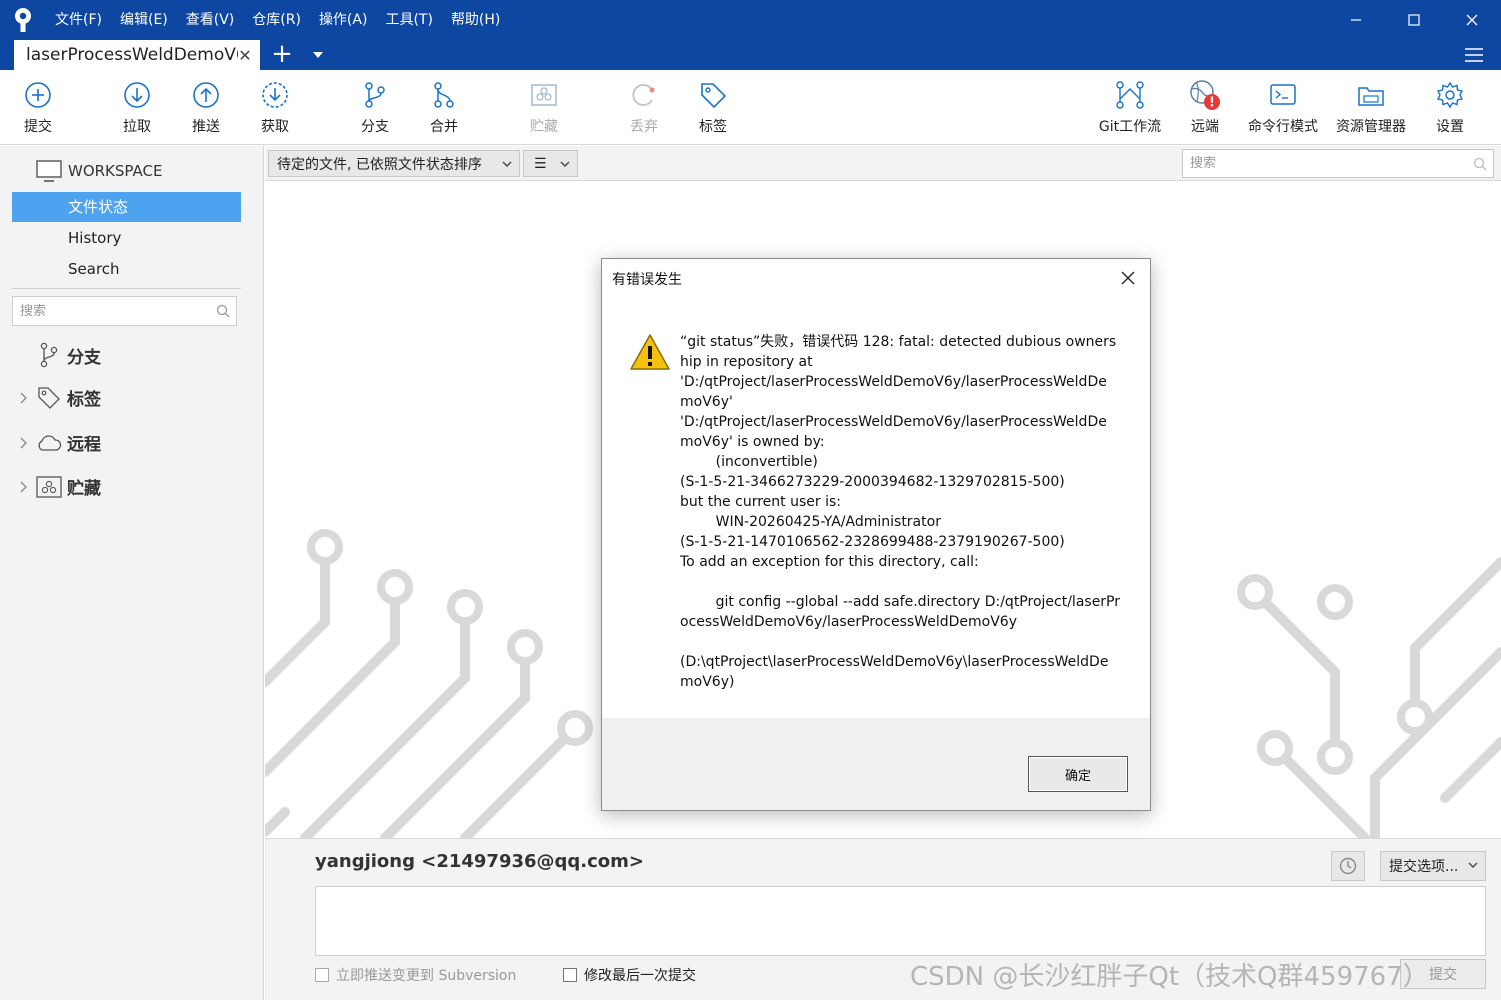  I want to click on workspace-header: WORKSPACE, so click(99, 171).